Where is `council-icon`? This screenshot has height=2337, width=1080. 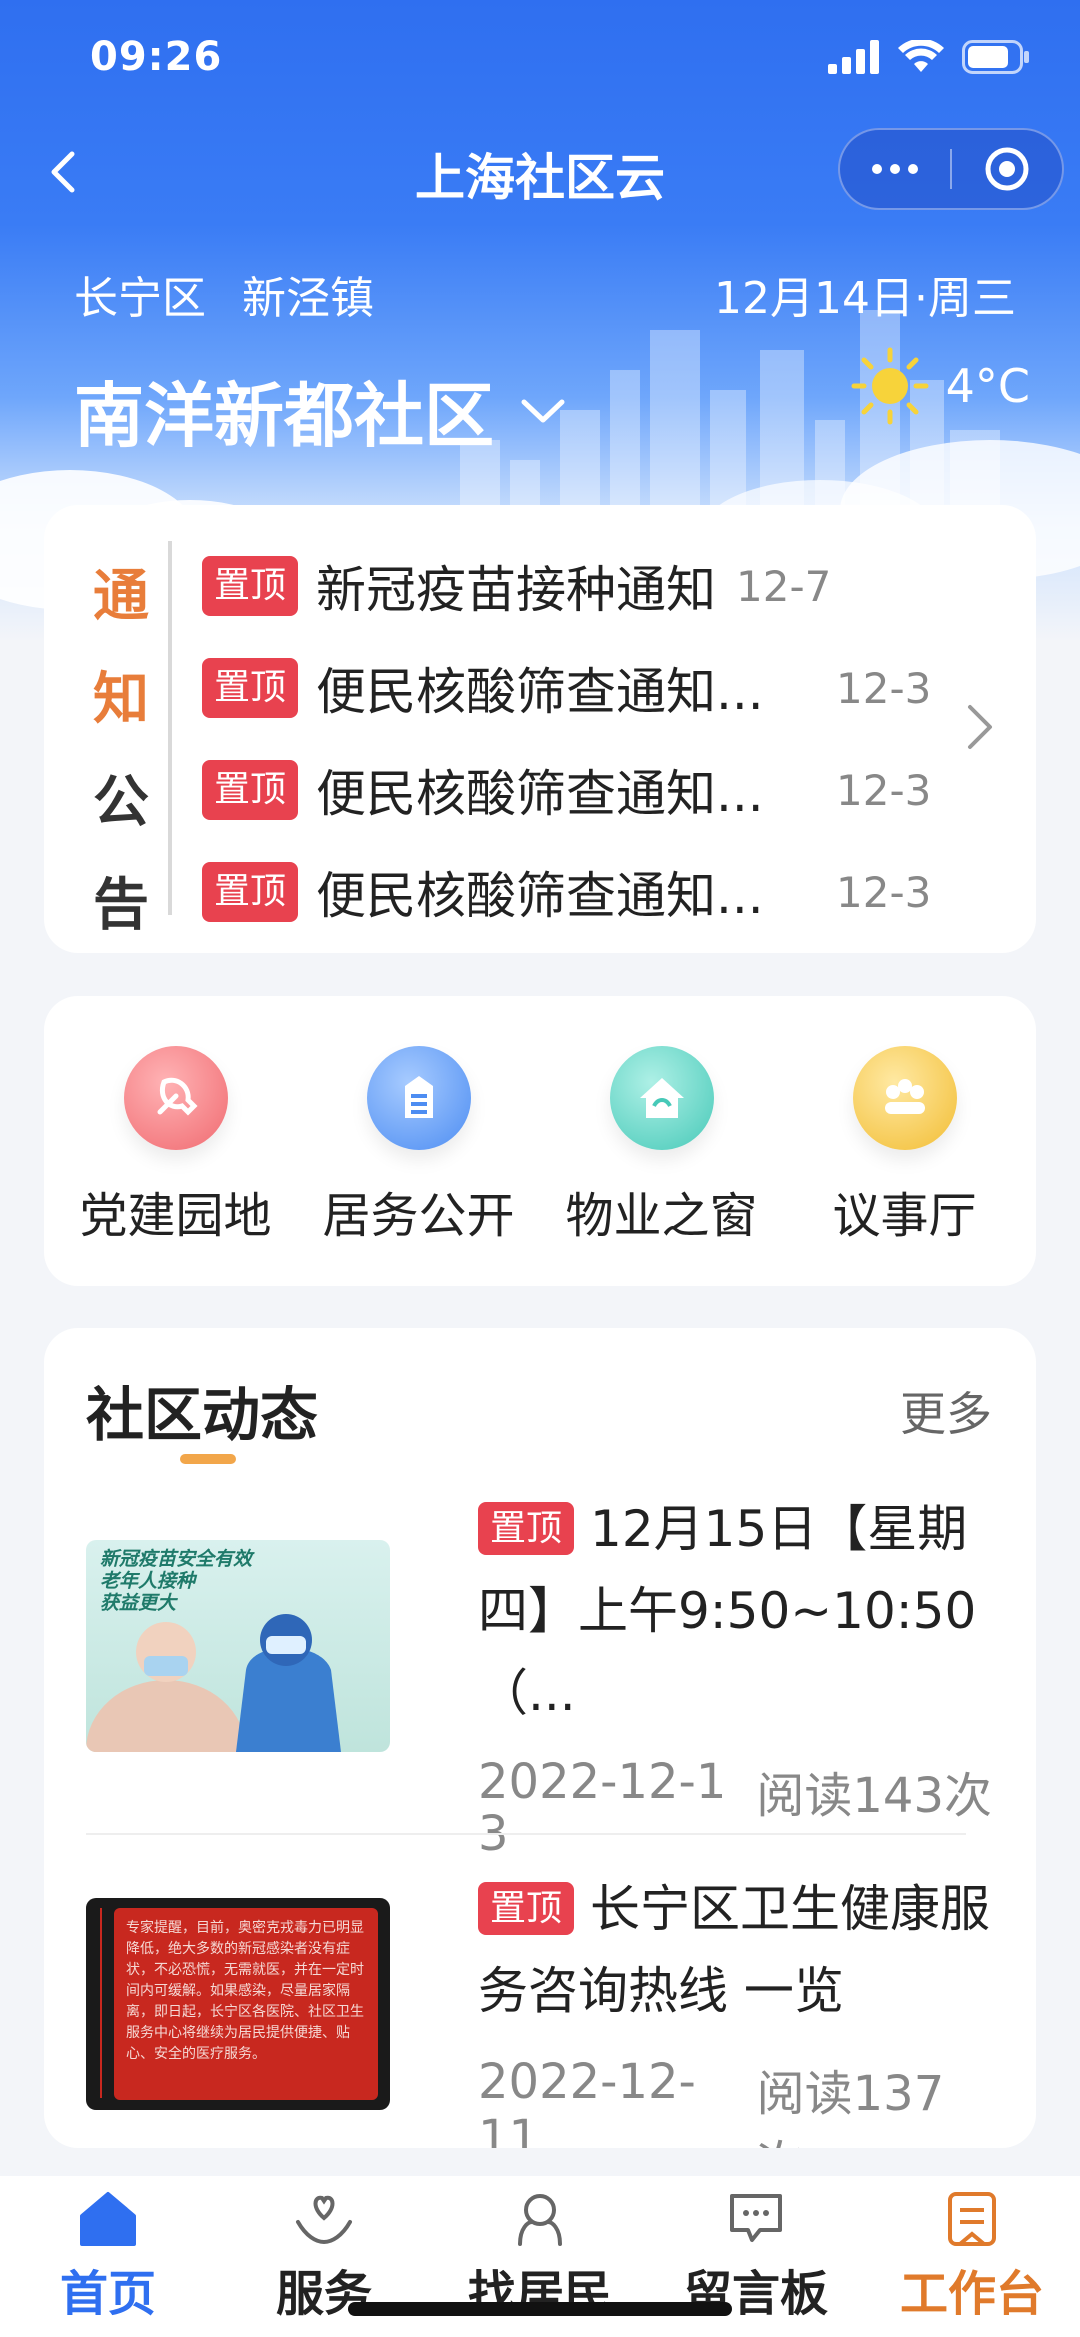 council-icon is located at coordinates (904, 1098).